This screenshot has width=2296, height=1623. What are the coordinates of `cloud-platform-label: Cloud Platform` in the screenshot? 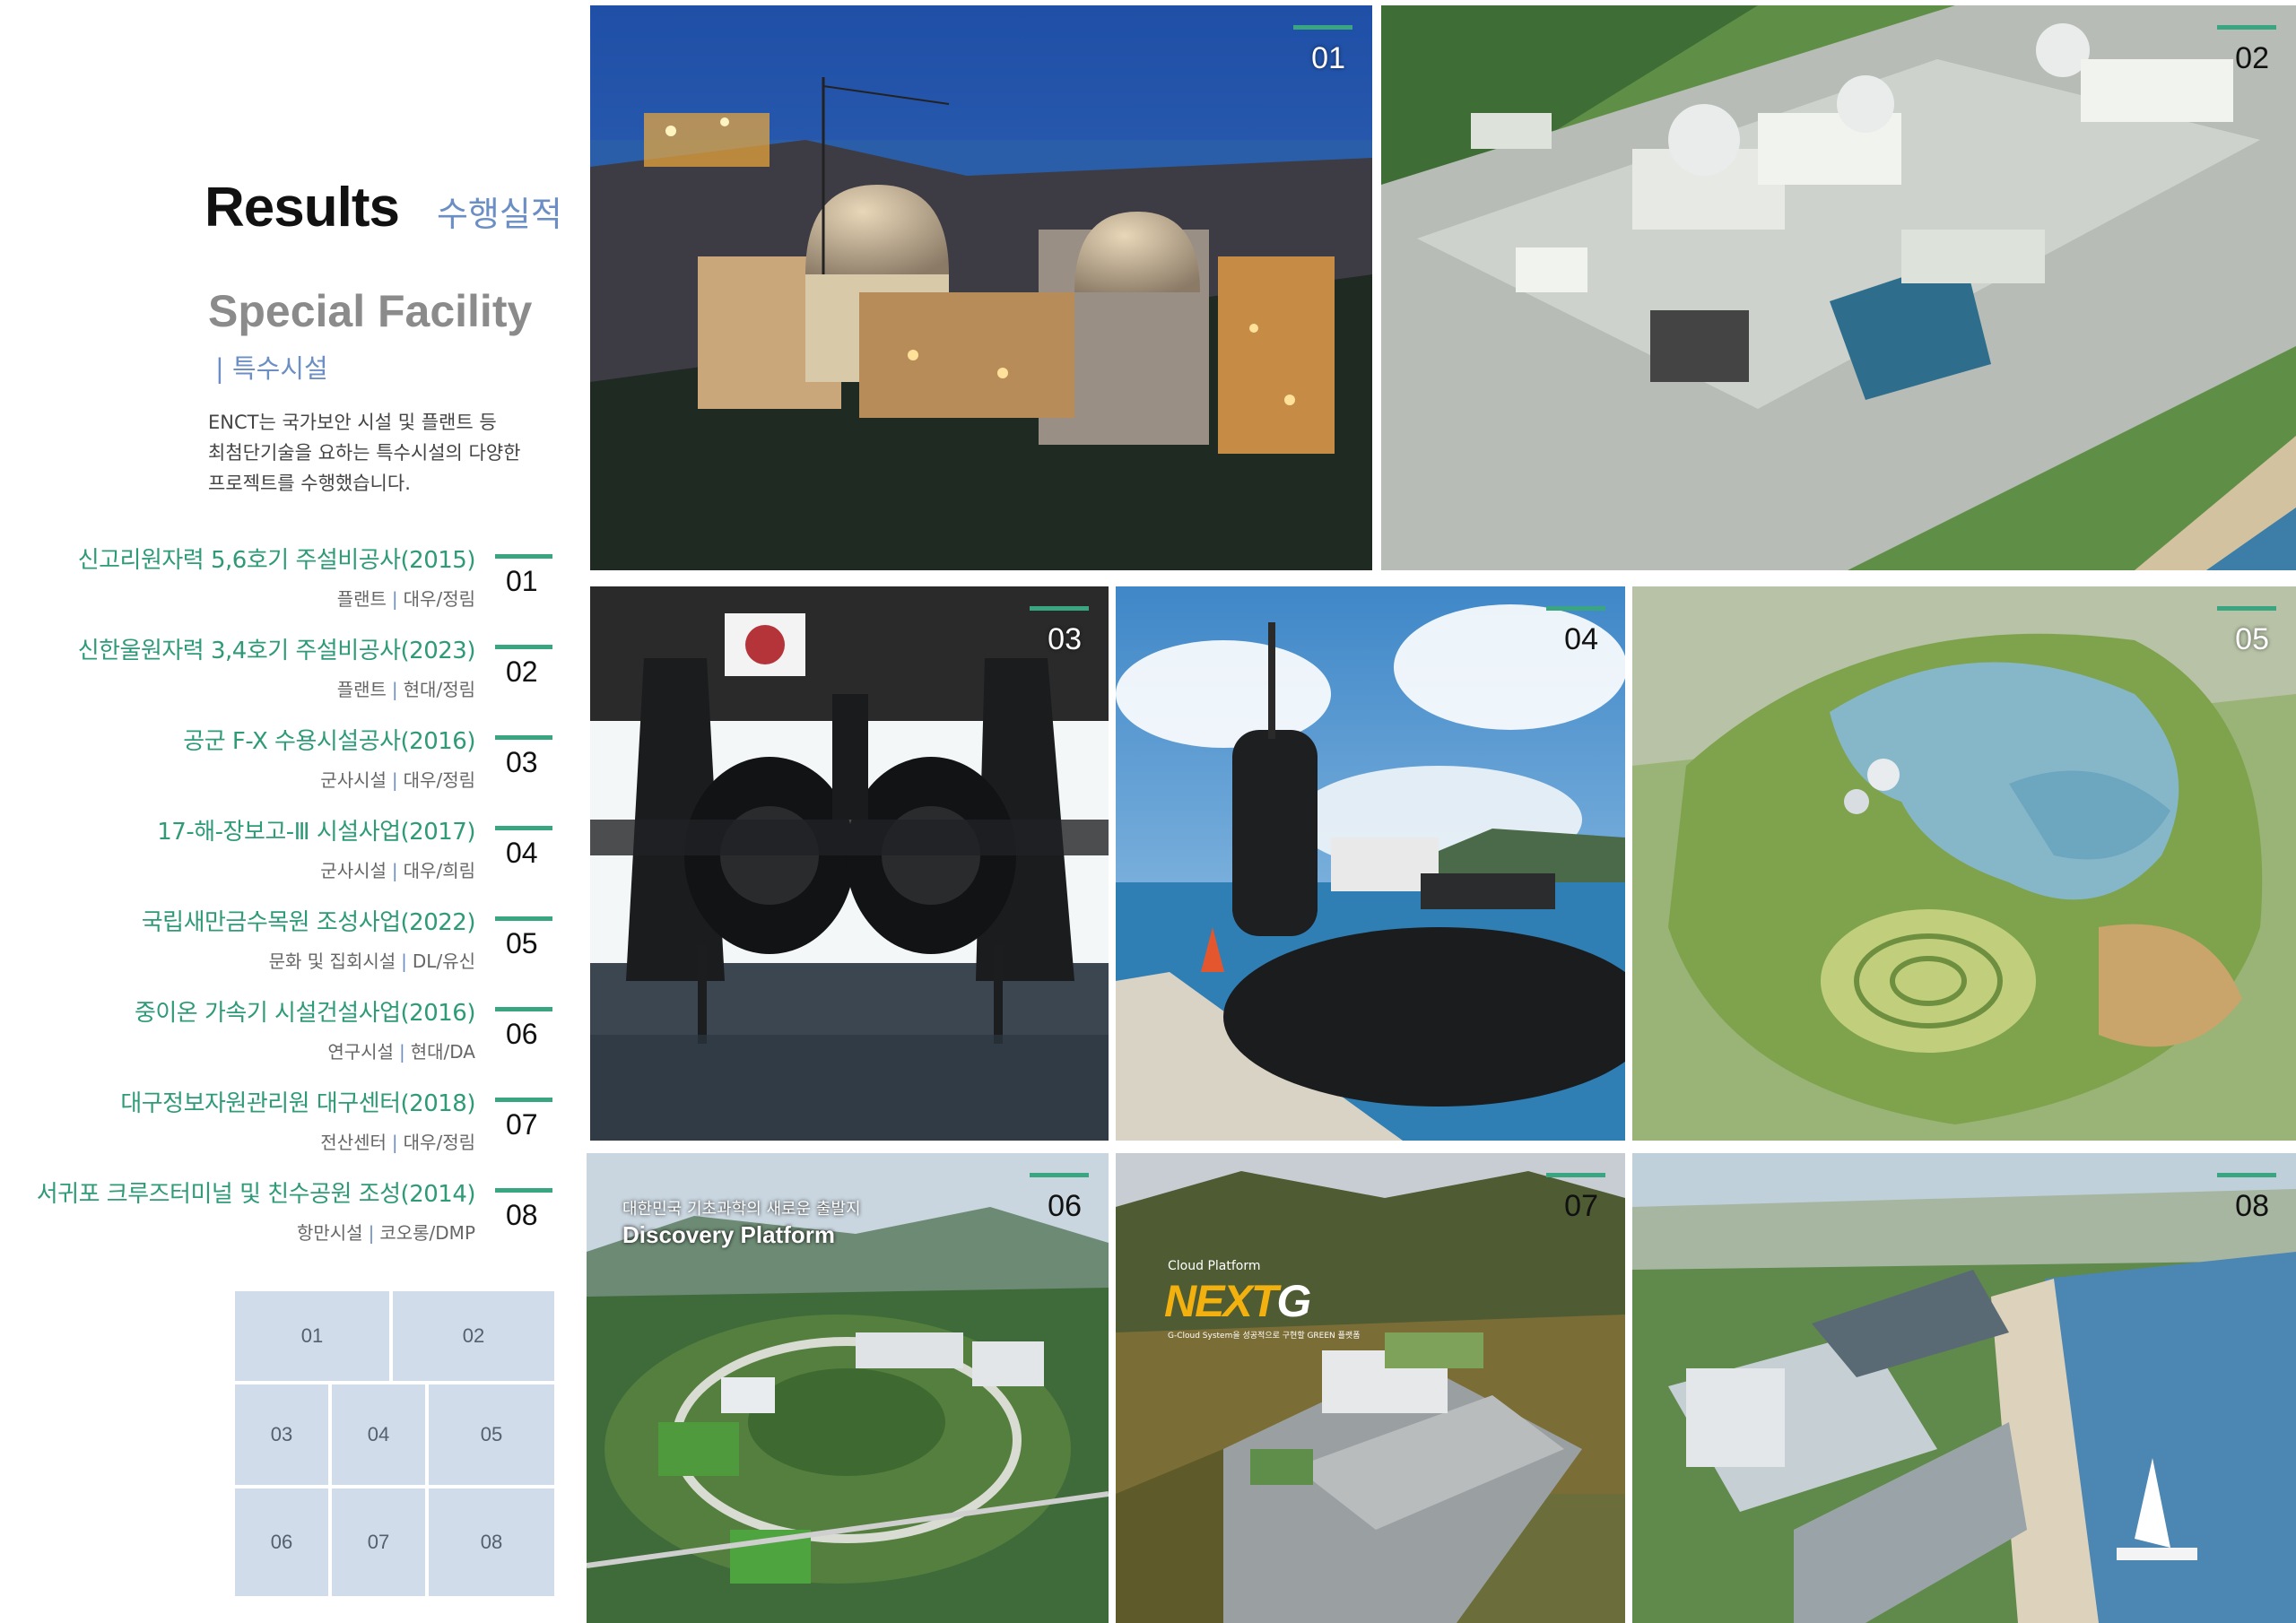 It's located at (1214, 1266).